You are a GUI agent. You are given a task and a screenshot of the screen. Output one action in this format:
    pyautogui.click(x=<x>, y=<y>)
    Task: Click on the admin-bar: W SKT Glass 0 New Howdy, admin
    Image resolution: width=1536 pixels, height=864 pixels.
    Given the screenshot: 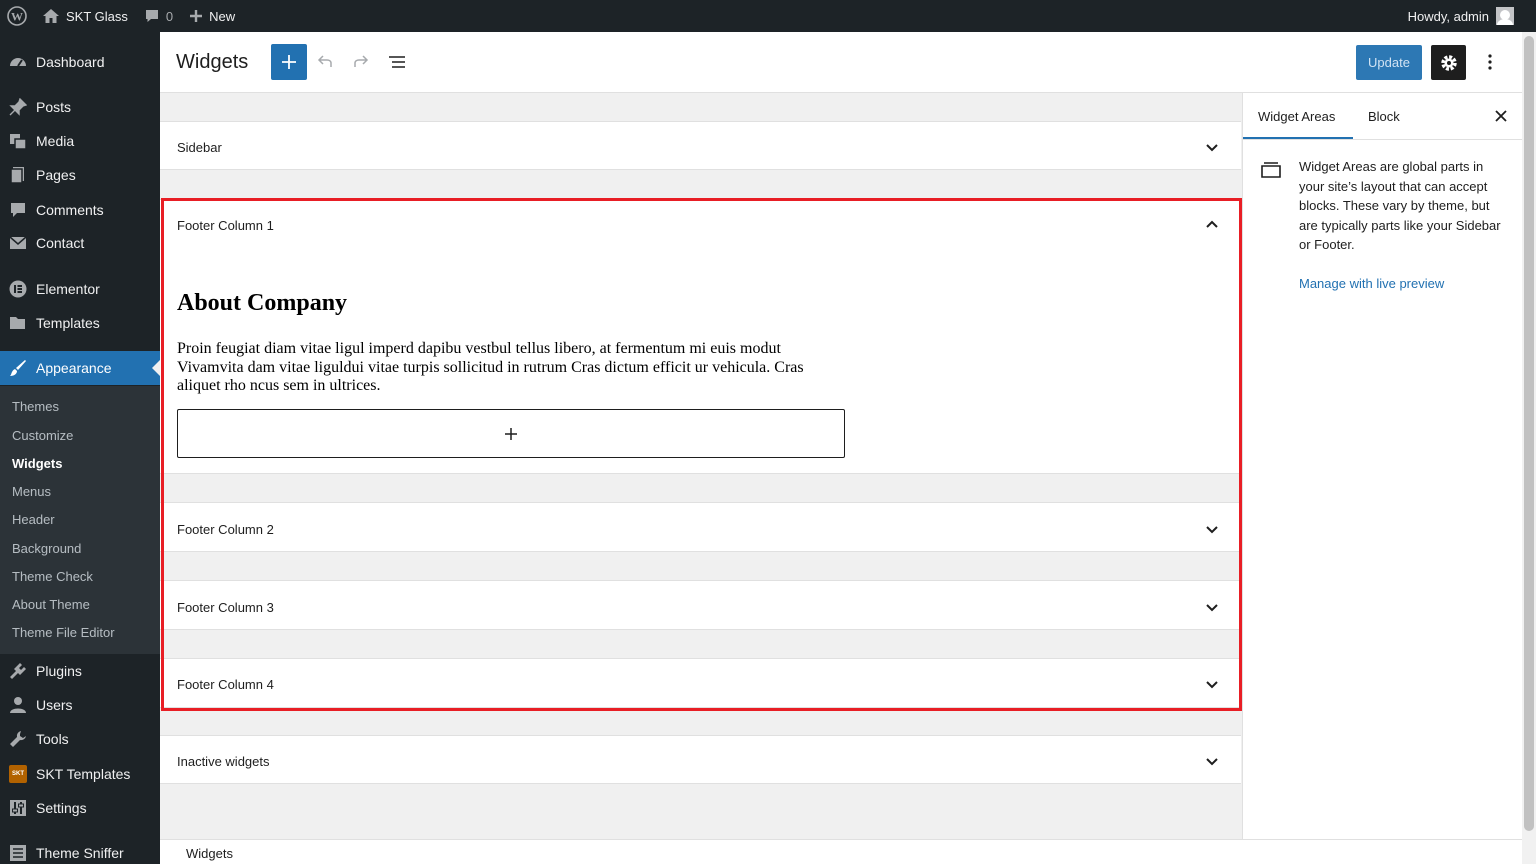 What is the action you would take?
    pyautogui.click(x=768, y=16)
    